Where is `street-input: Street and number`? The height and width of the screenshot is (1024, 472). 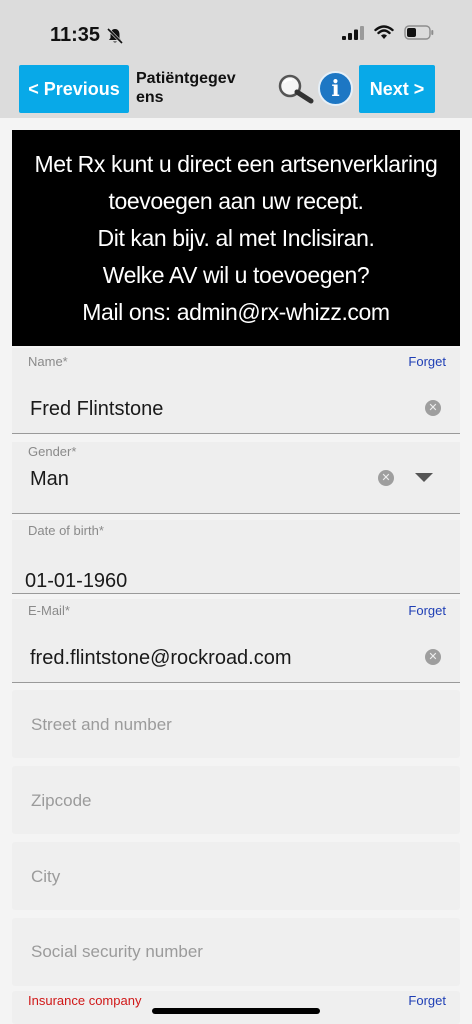
street-input: Street and number is located at coordinates (101, 725).